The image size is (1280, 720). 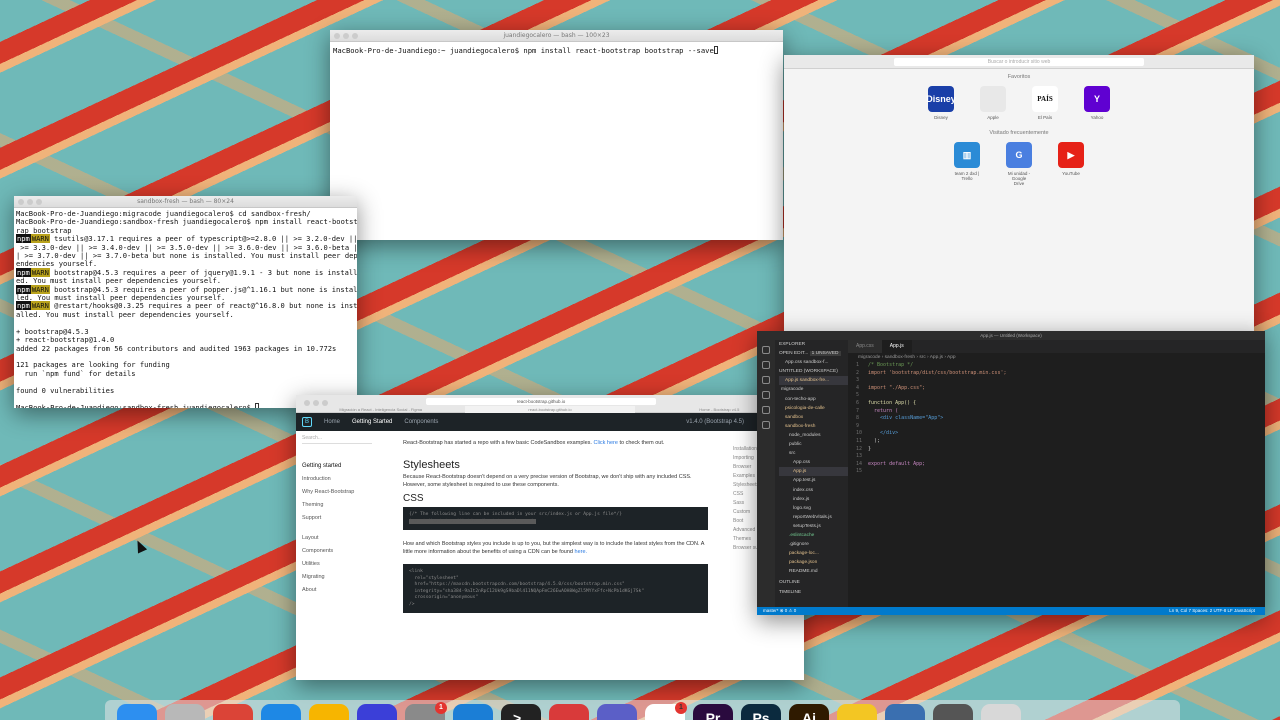 What do you see at coordinates (1071, 164) in the screenshot?
I see `frequent-tile: ▶ YouTube` at bounding box center [1071, 164].